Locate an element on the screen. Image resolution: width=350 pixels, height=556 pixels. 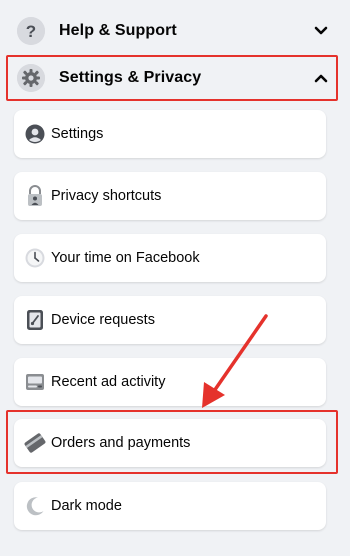
ad-activity-icon is located at coordinates (35, 382).